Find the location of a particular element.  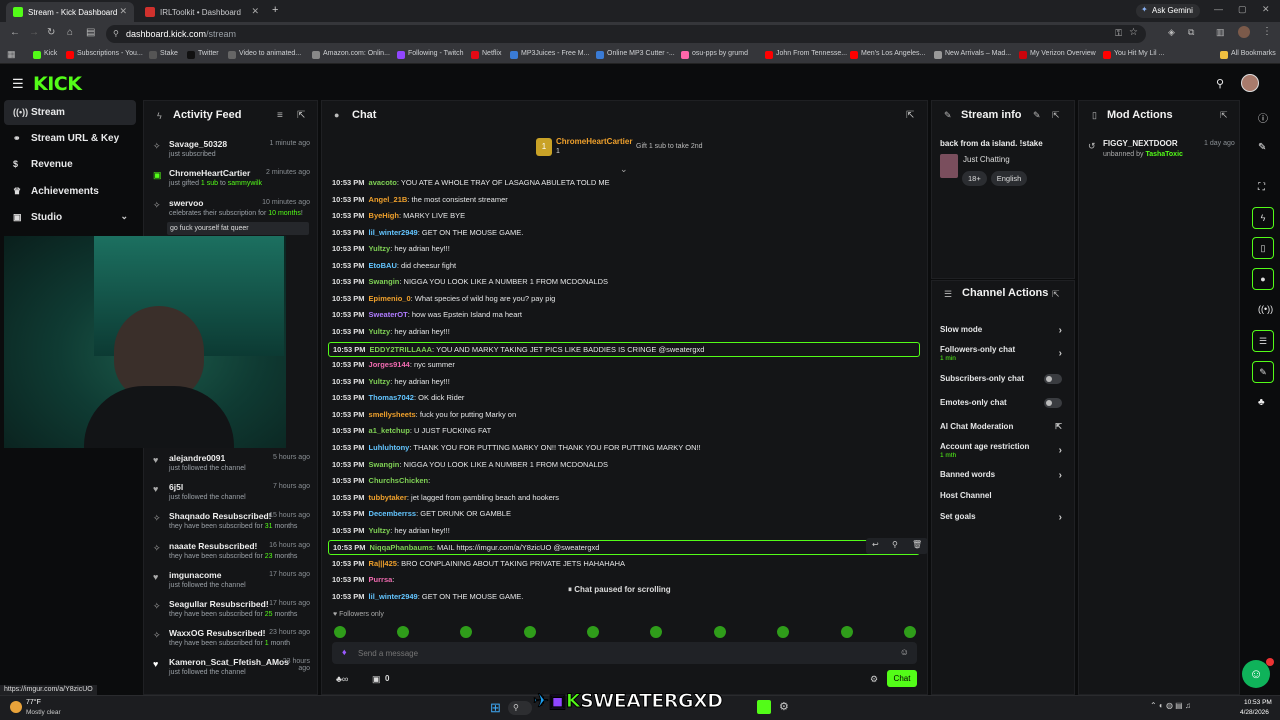

message-username: Angel_21B is located at coordinates (388, 199).